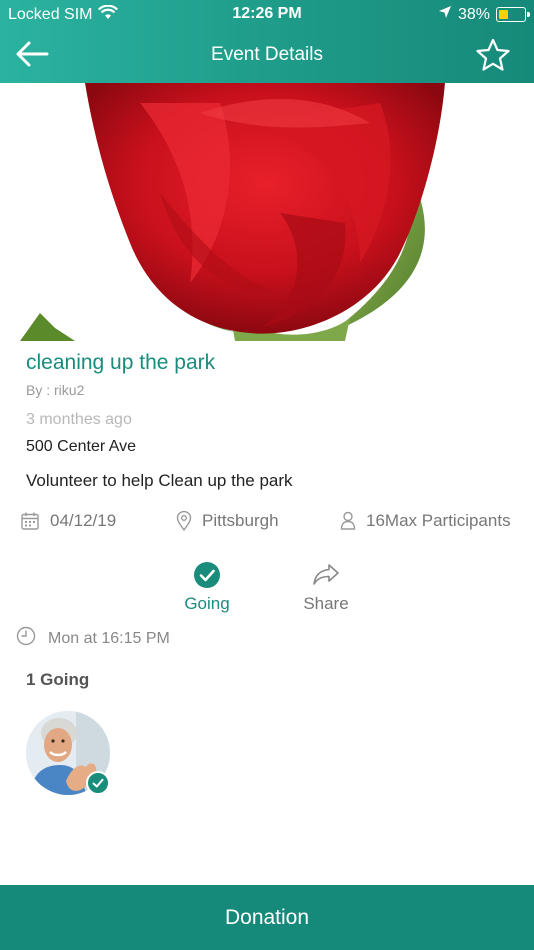 This screenshot has width=534, height=950. I want to click on event-schedule: Mon at 16:15 PM, so click(93, 638).